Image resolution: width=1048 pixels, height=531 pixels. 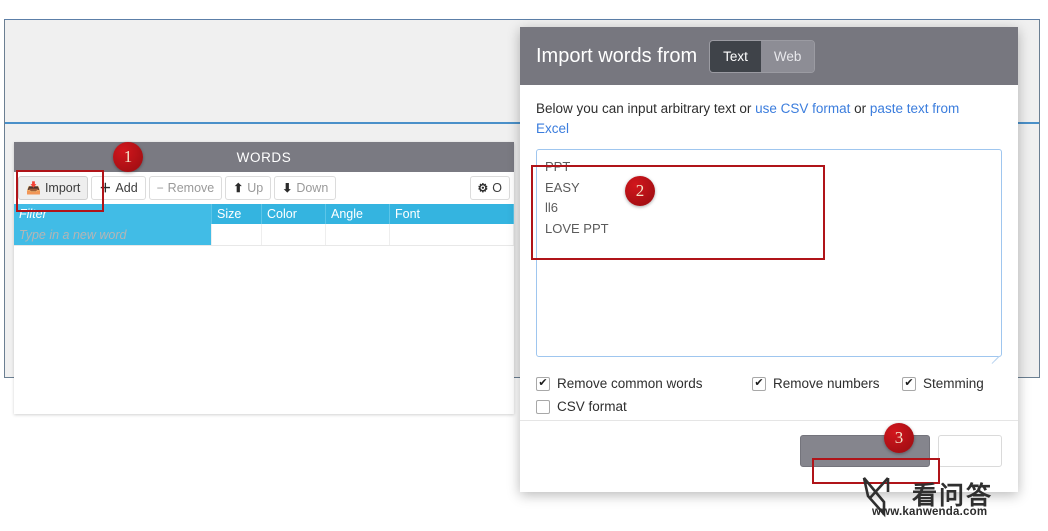 I want to click on add-button-label: Add, so click(x=126, y=188).